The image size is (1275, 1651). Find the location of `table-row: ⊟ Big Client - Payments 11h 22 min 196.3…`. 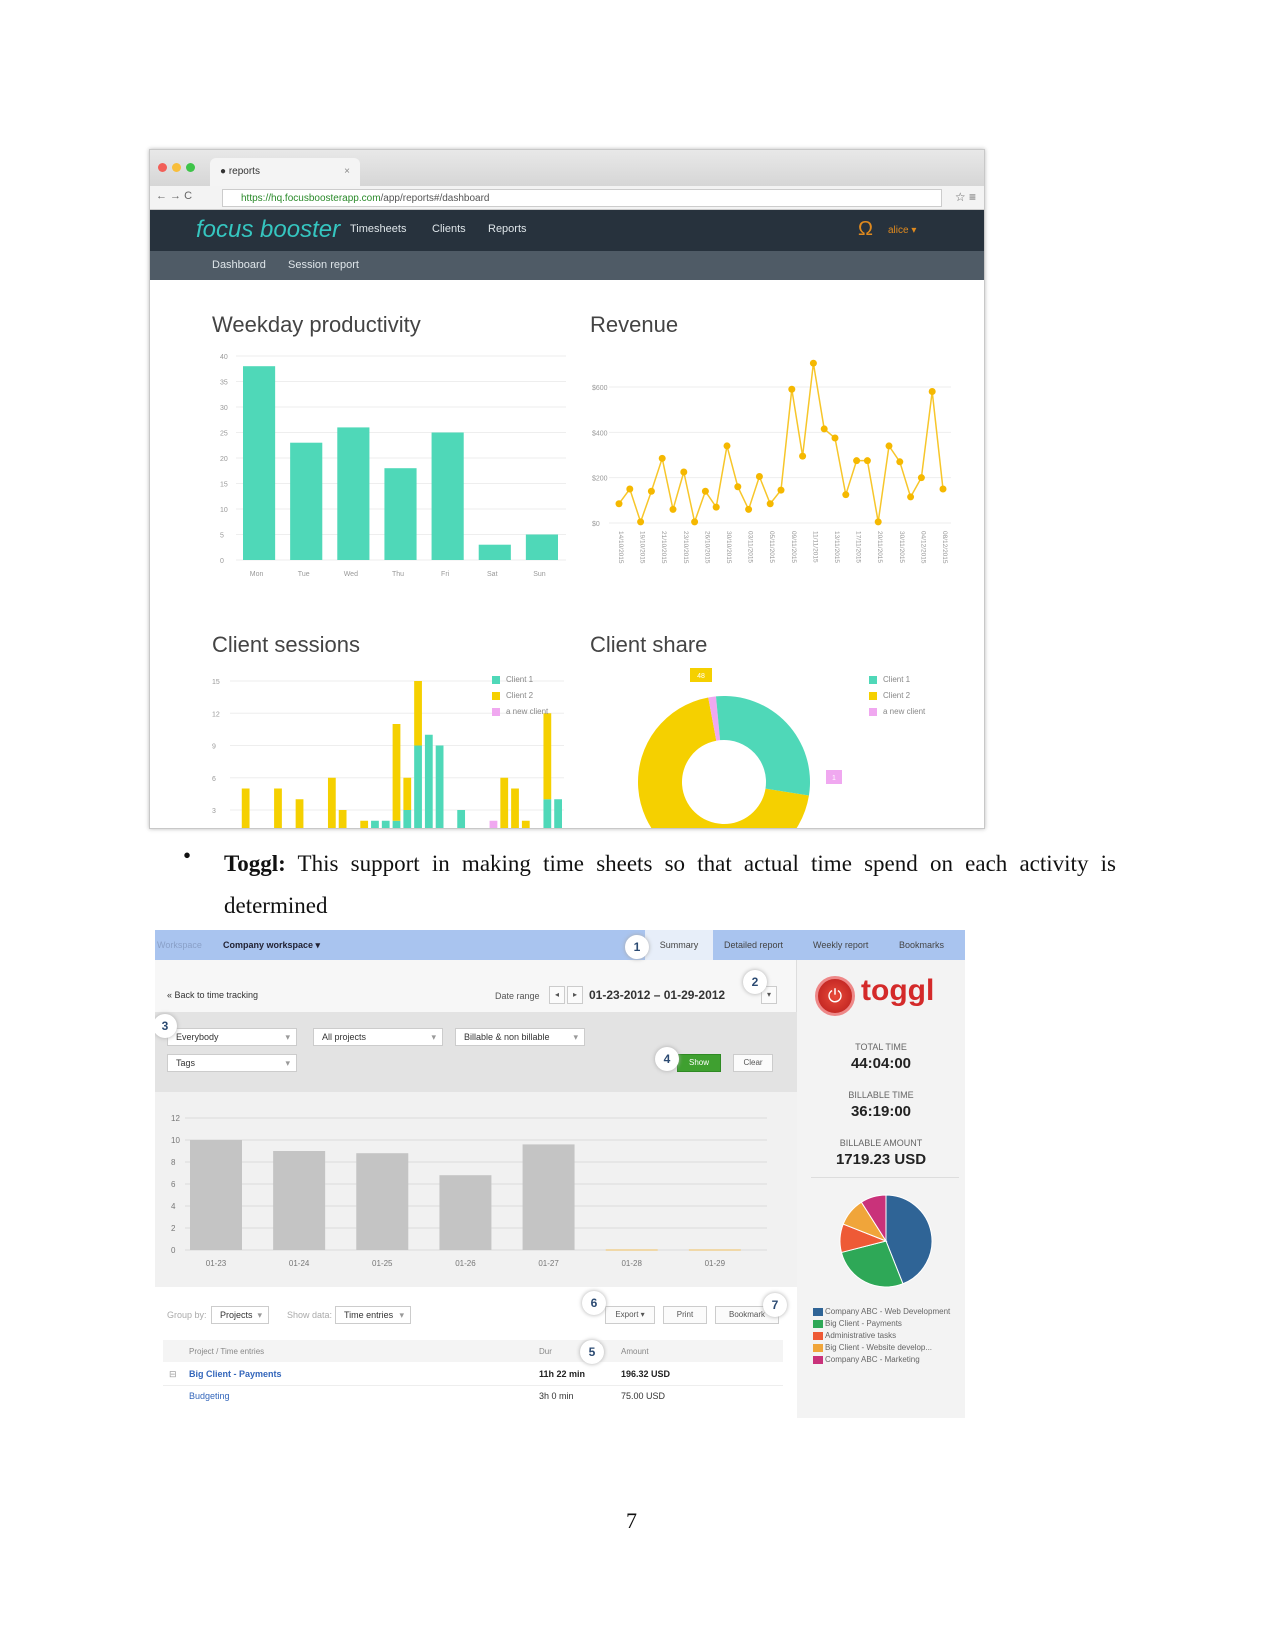

table-row: ⊟ Big Client - Payments 11h 22 min 196.3… is located at coordinates (473, 1375).